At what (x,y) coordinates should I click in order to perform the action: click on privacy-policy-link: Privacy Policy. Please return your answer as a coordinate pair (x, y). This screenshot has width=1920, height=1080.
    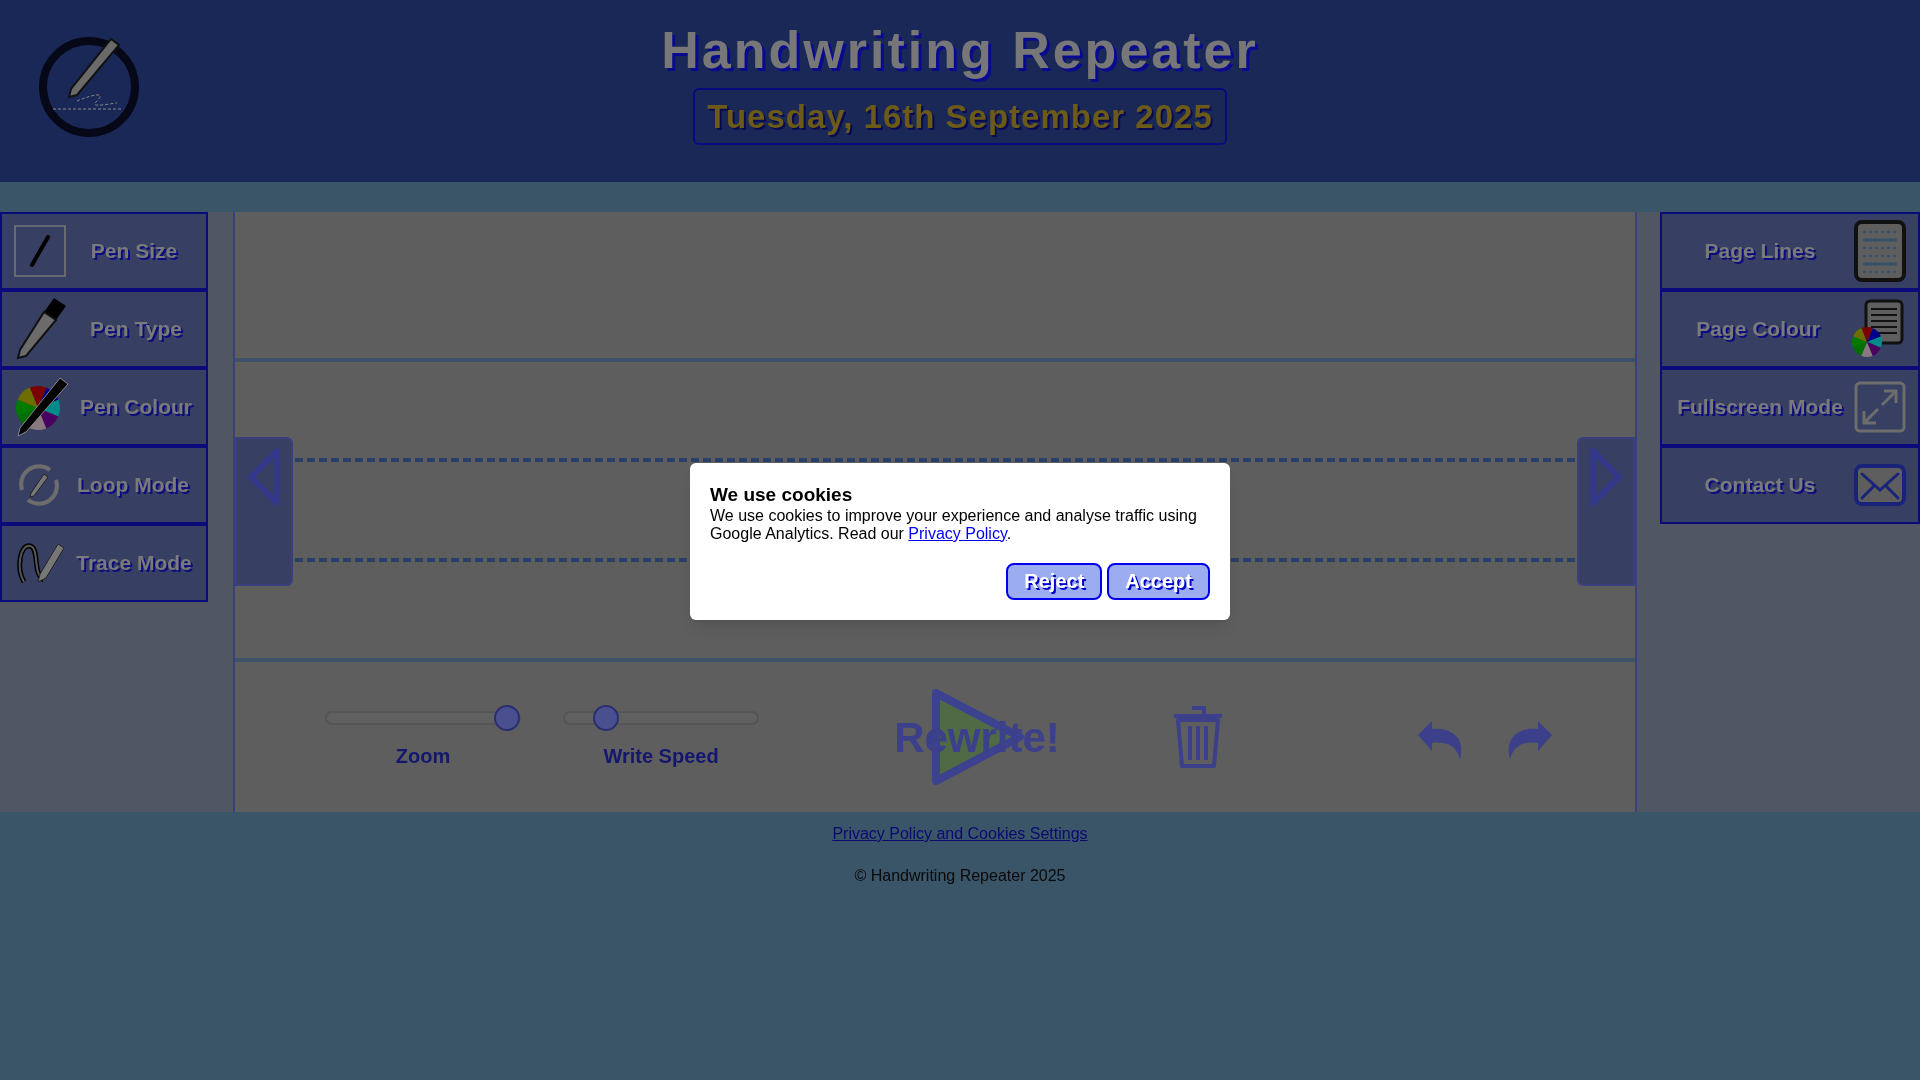
    Looking at the image, I should click on (957, 533).